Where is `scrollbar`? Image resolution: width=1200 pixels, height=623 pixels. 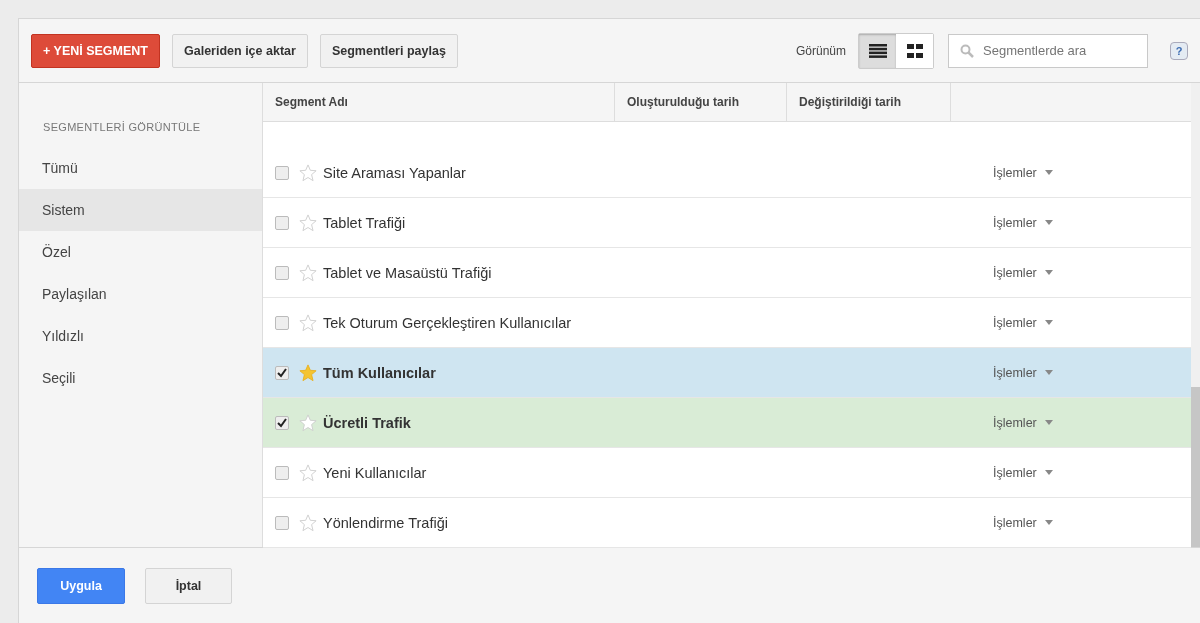 scrollbar is located at coordinates (1195, 315).